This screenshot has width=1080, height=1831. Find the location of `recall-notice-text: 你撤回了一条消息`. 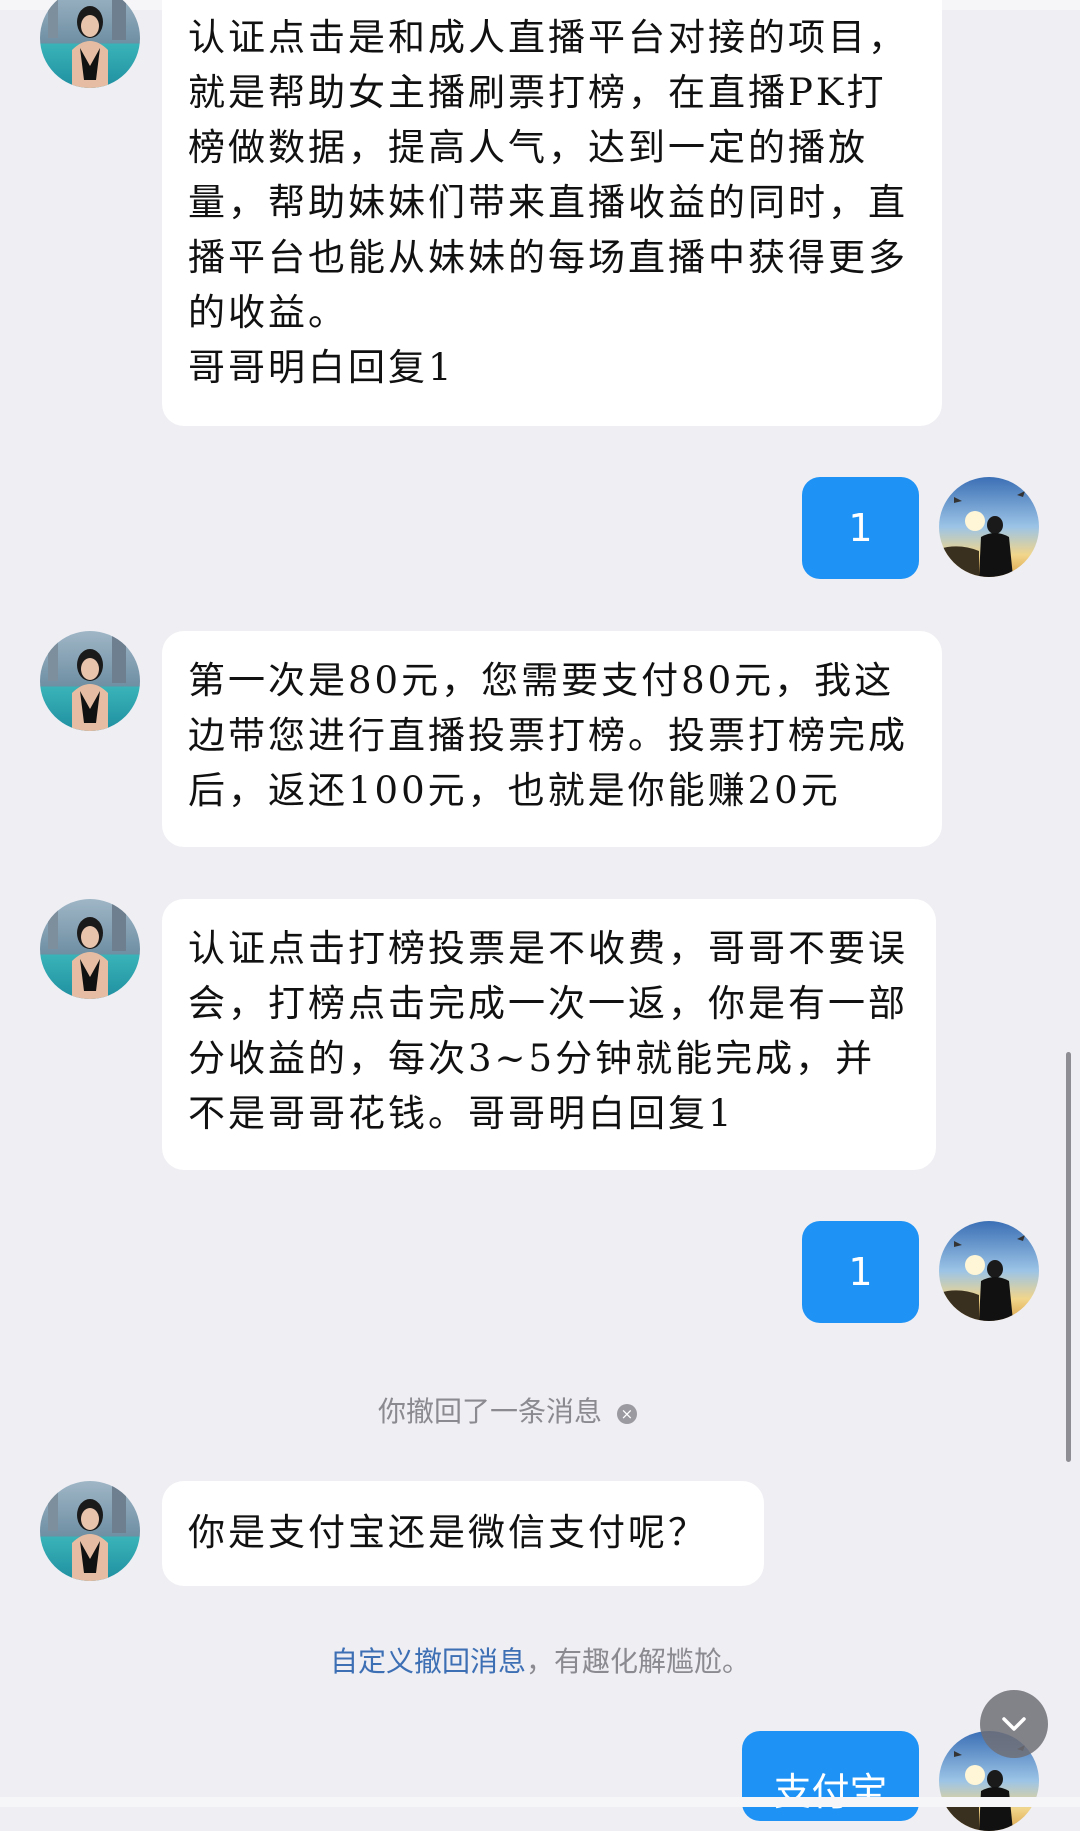

recall-notice-text: 你撤回了一条消息 is located at coordinates (490, 1411).